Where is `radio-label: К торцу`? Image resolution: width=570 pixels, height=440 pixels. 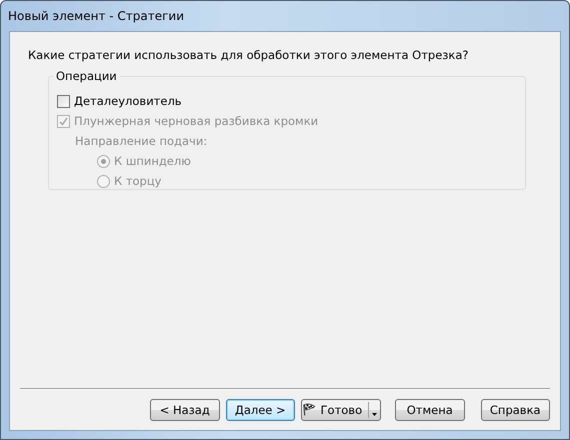
radio-label: К торцу is located at coordinates (138, 181).